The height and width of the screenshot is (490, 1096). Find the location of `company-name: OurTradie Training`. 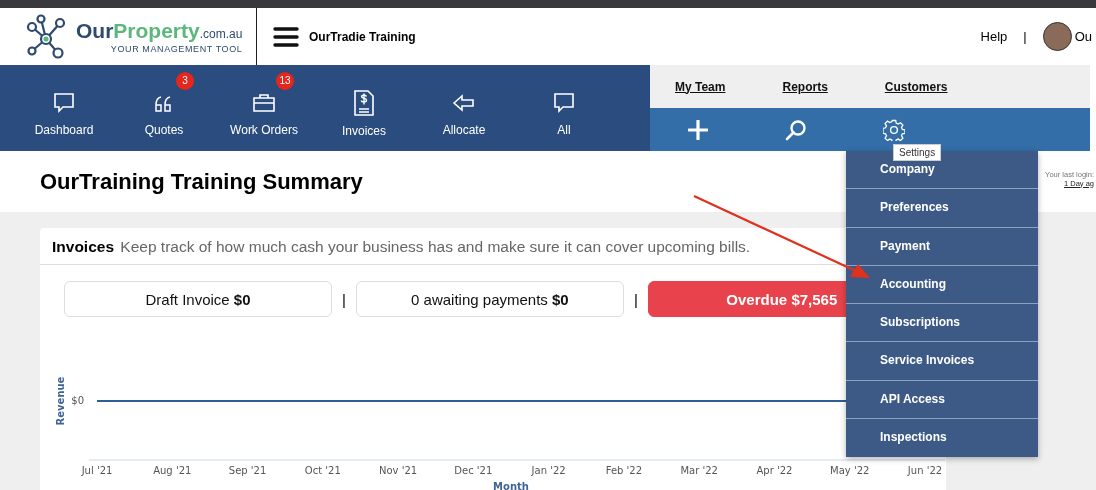

company-name: OurTradie Training is located at coordinates (362, 36).